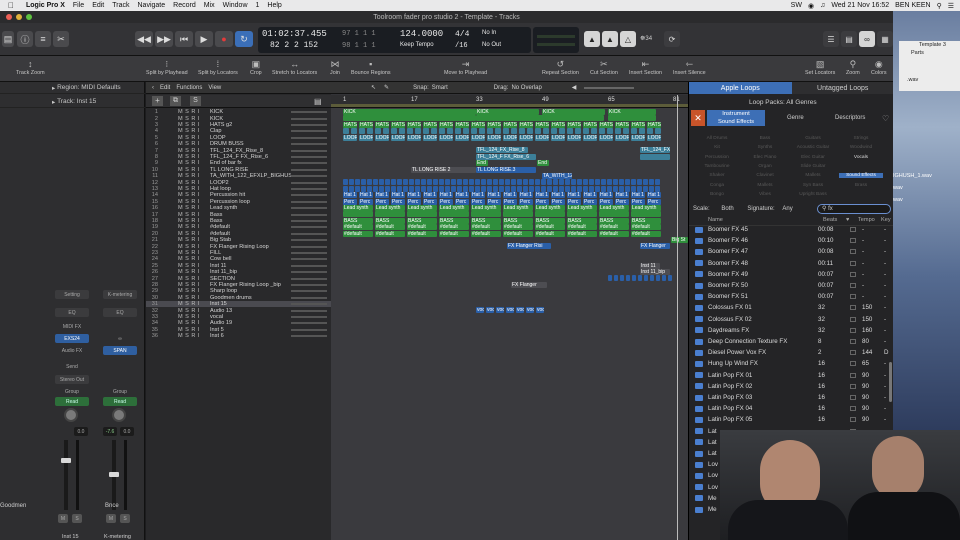  I want to click on loop-row: Latin Pop FX 01 16 90-, so click(791, 375).